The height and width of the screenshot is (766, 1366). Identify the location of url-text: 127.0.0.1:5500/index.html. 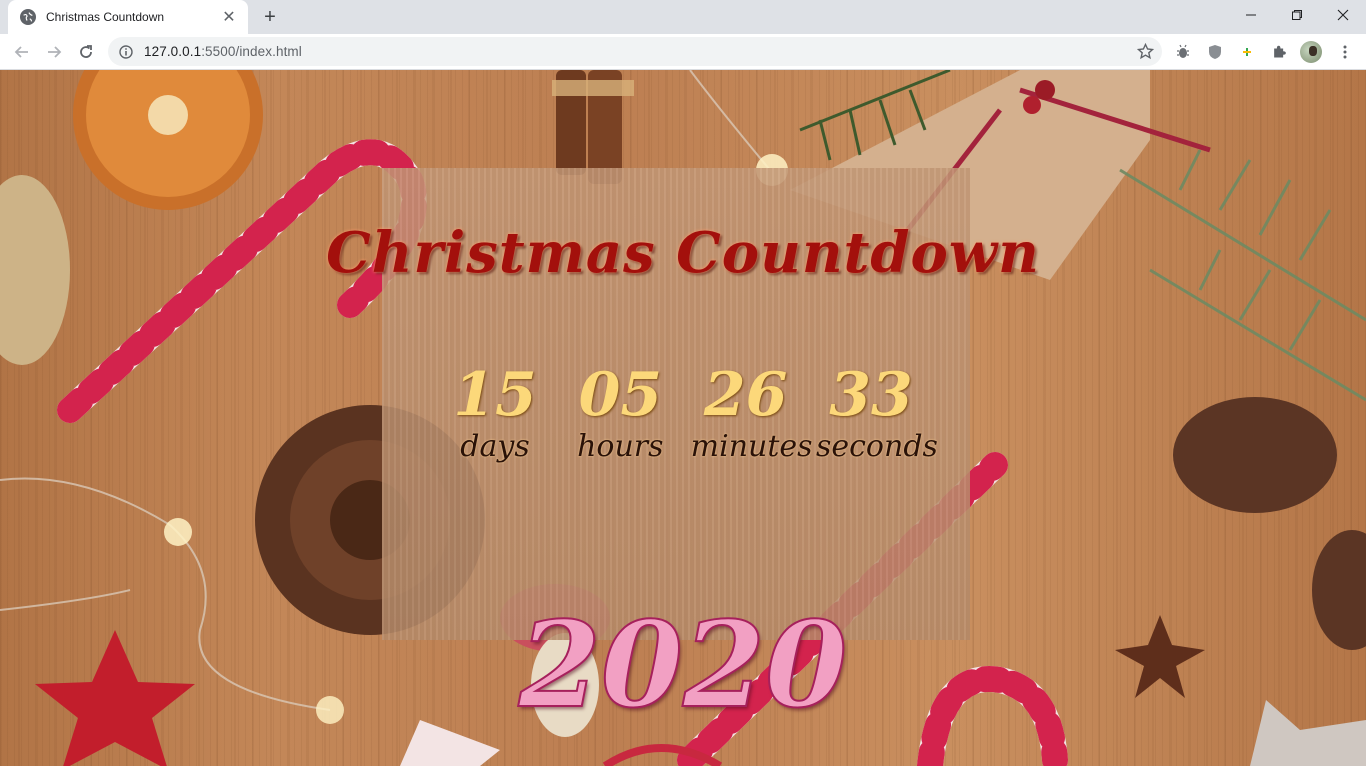
(223, 51).